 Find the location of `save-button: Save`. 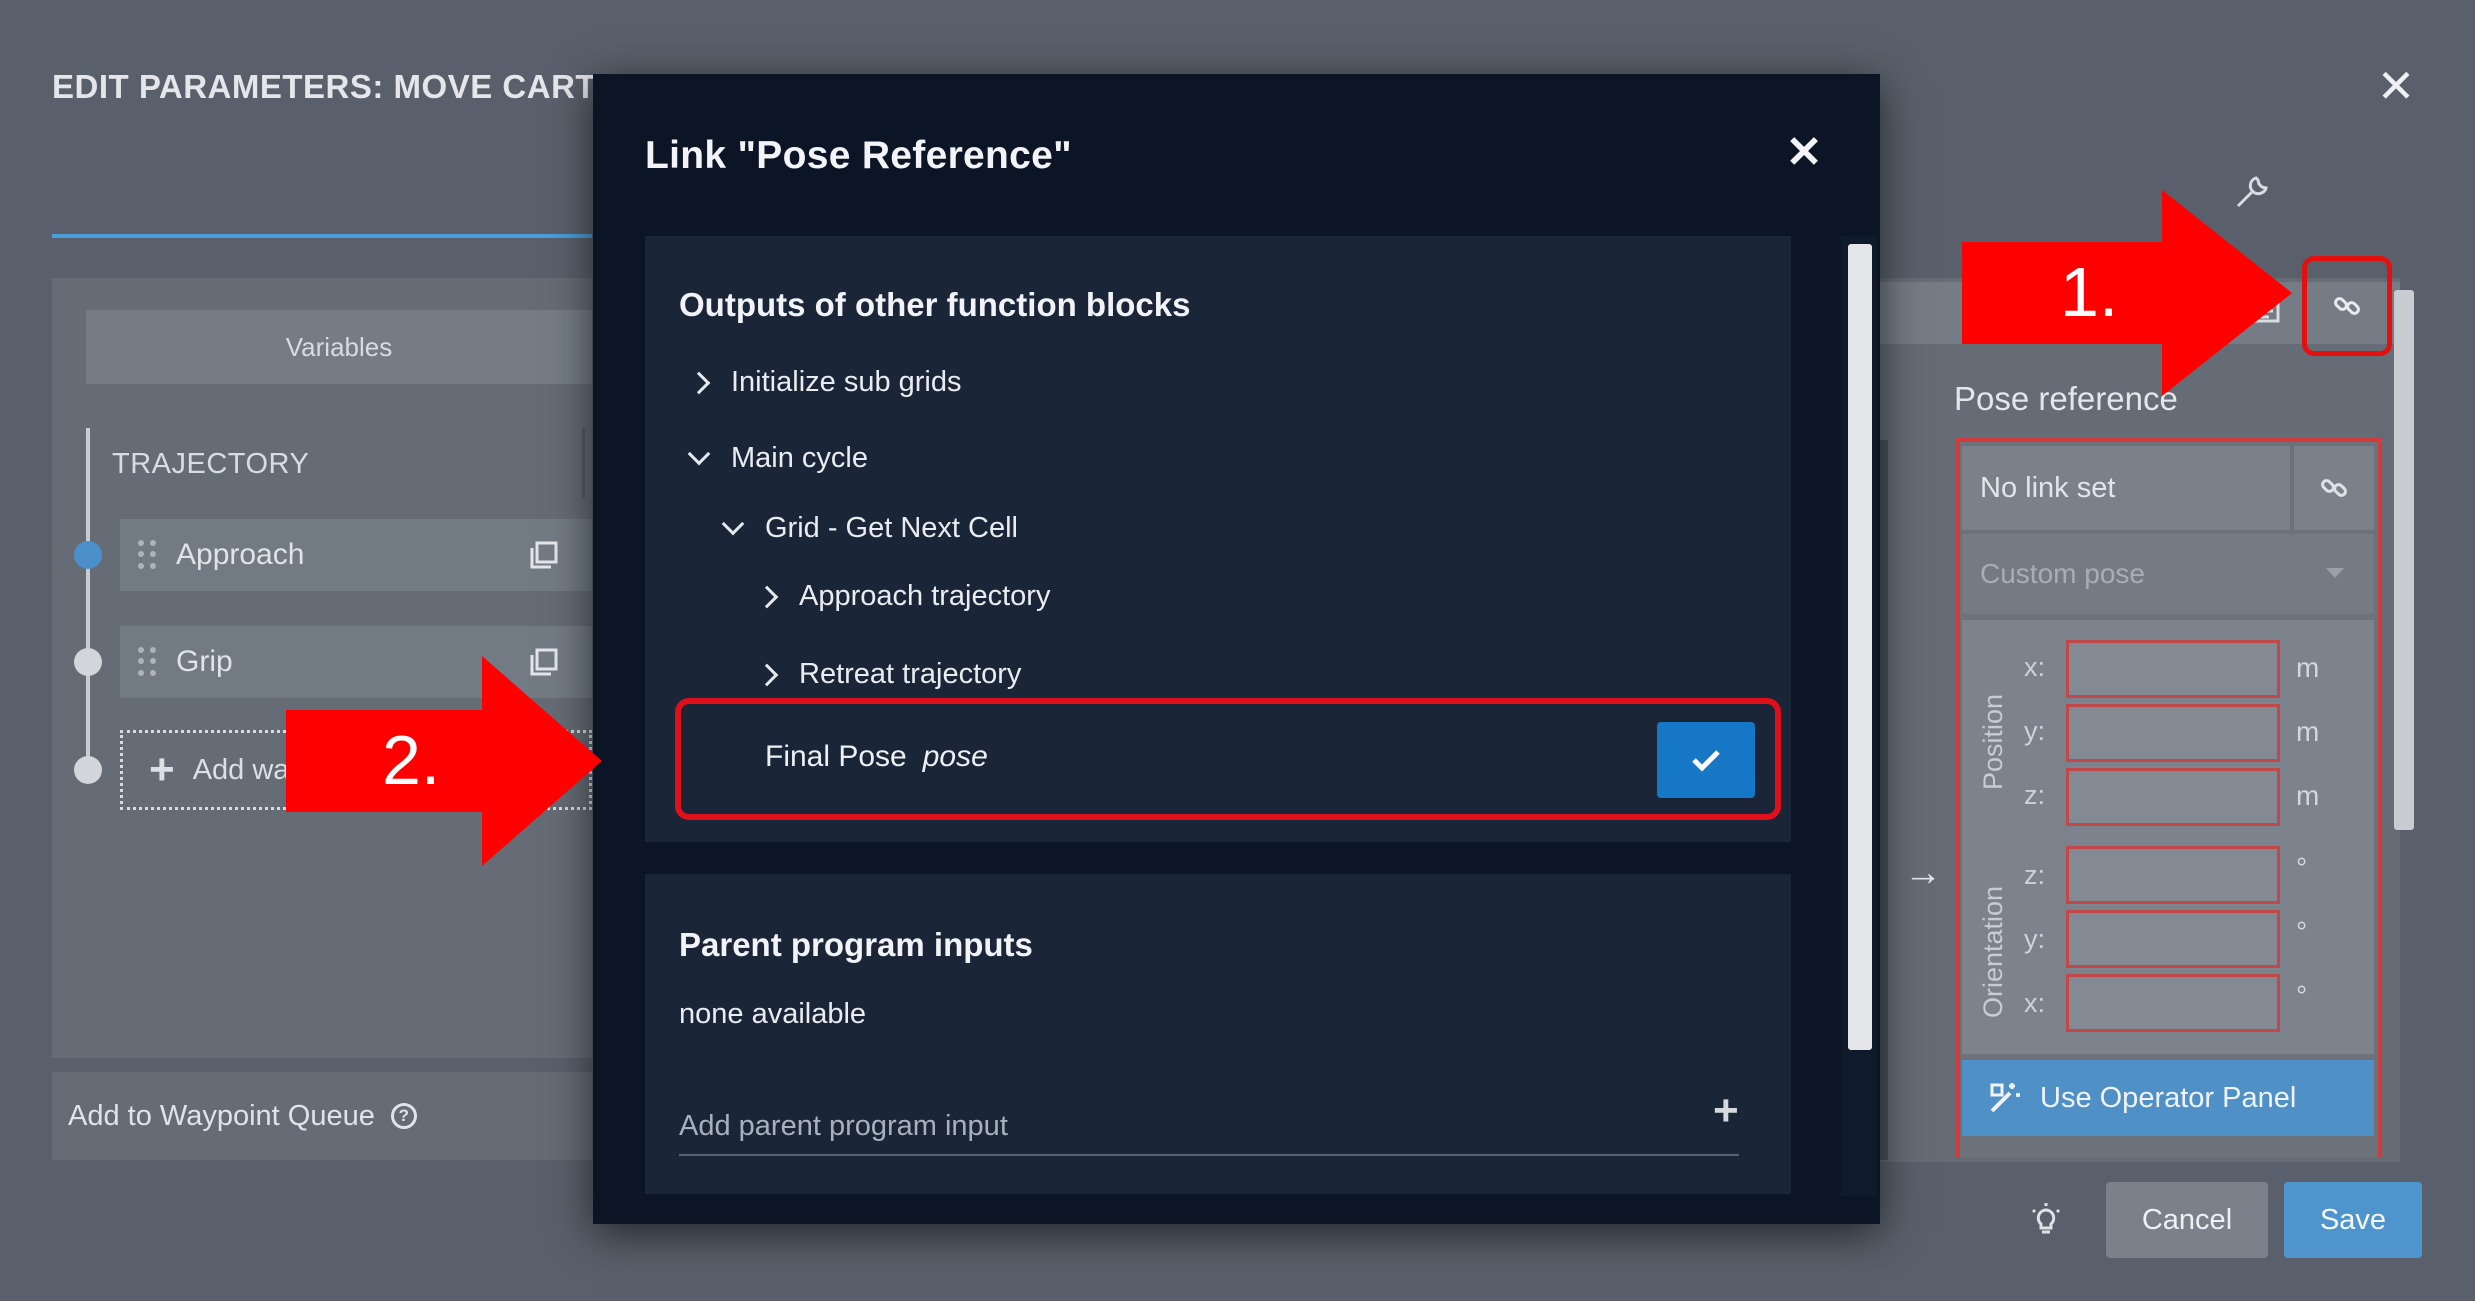

save-button: Save is located at coordinates (2353, 1220).